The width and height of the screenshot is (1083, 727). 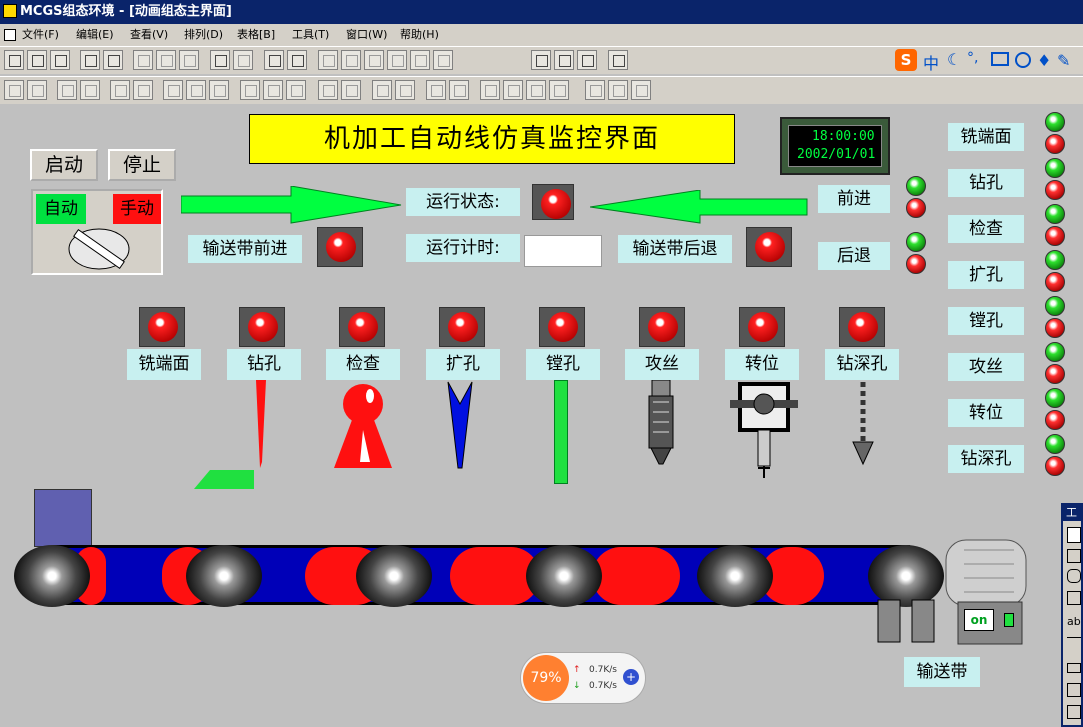 I want to click on selector-knob-icon, so click(x=99, y=249).